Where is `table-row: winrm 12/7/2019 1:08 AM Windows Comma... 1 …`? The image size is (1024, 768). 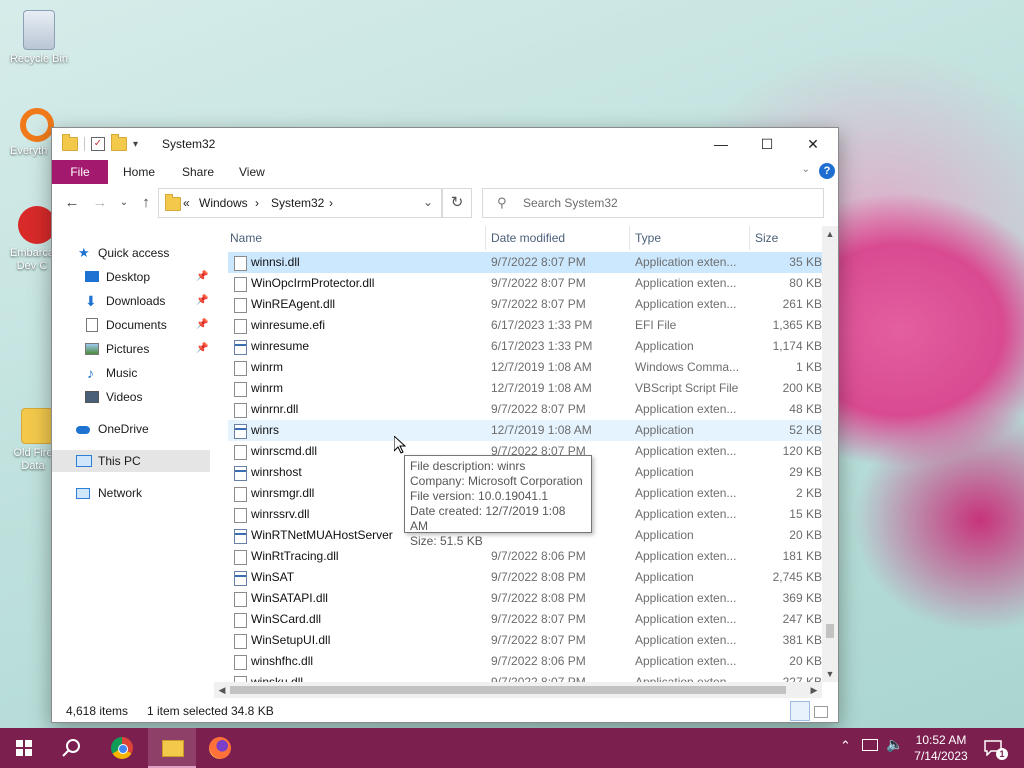 table-row: winrm 12/7/2019 1:08 AM Windows Comma... 1 … is located at coordinates (525, 367).